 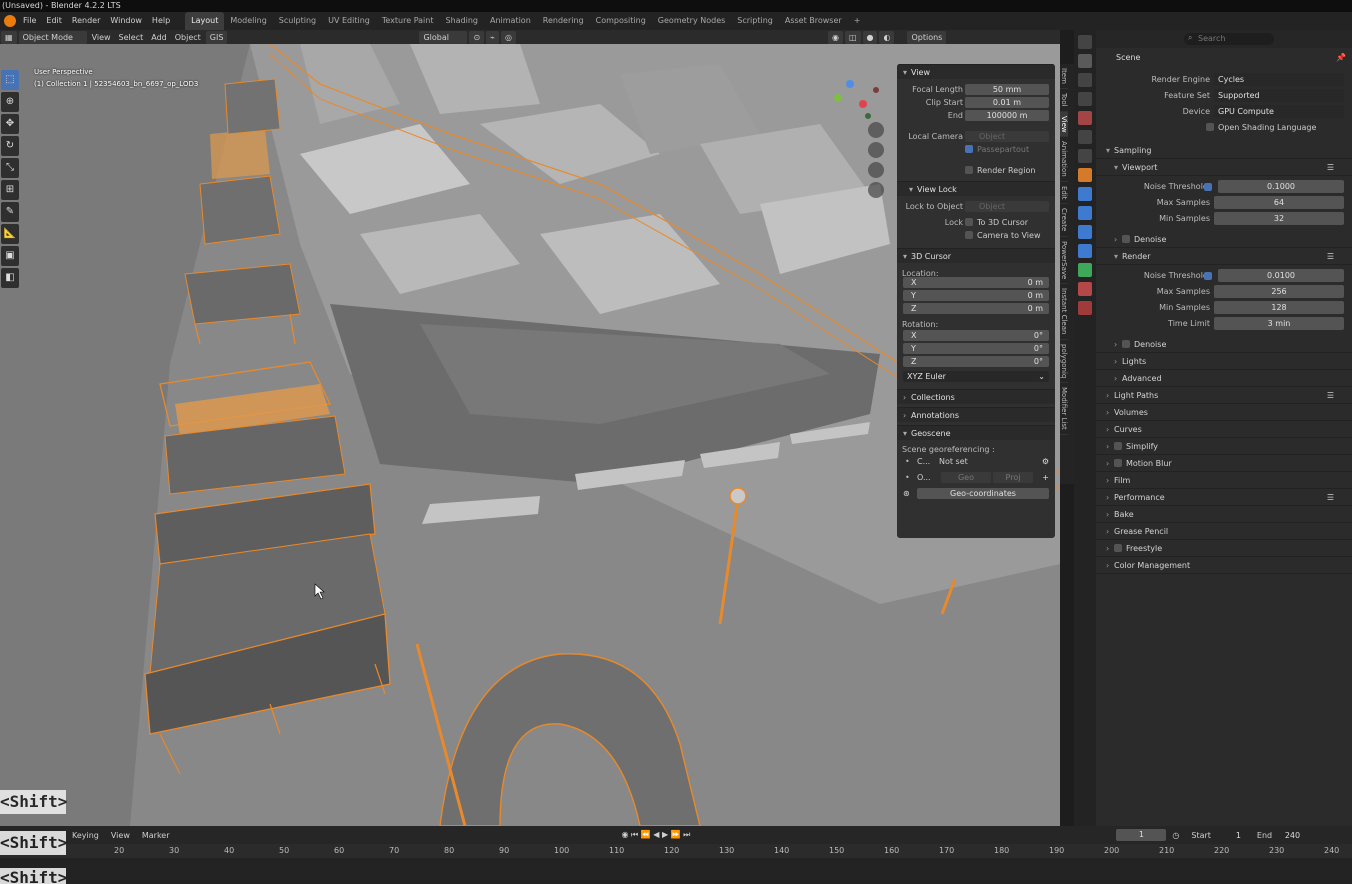 I want to click on measure-icon: 📐, so click(x=10, y=234).